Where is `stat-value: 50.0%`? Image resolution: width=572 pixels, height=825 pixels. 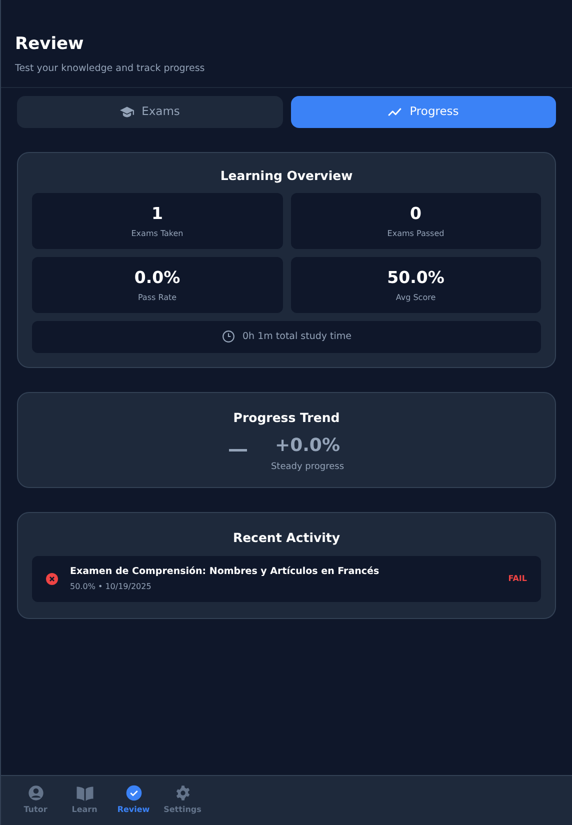
stat-value: 50.0% is located at coordinates (415, 278).